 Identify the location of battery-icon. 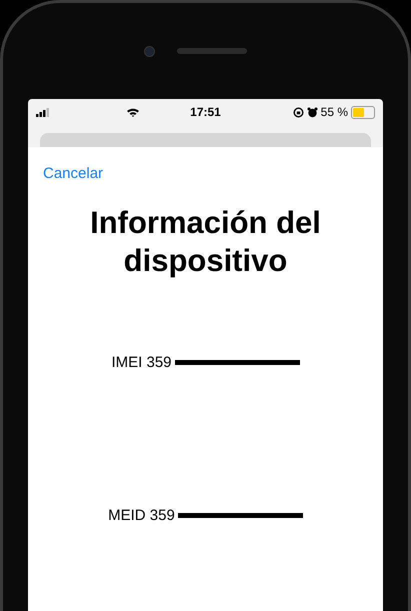
(363, 112).